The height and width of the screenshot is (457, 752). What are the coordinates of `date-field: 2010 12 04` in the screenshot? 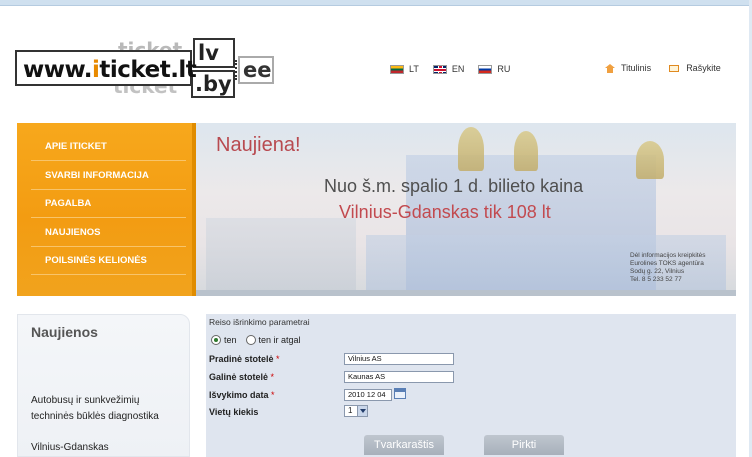 It's located at (368, 395).